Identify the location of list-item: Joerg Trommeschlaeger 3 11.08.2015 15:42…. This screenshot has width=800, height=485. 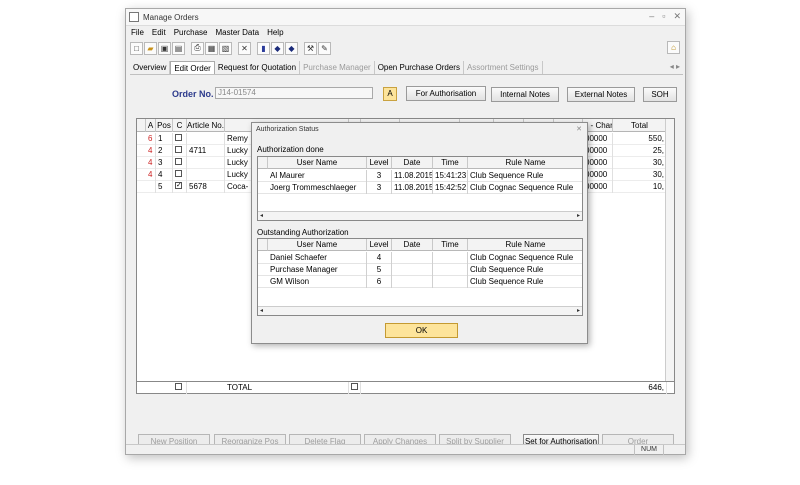
(420, 188).